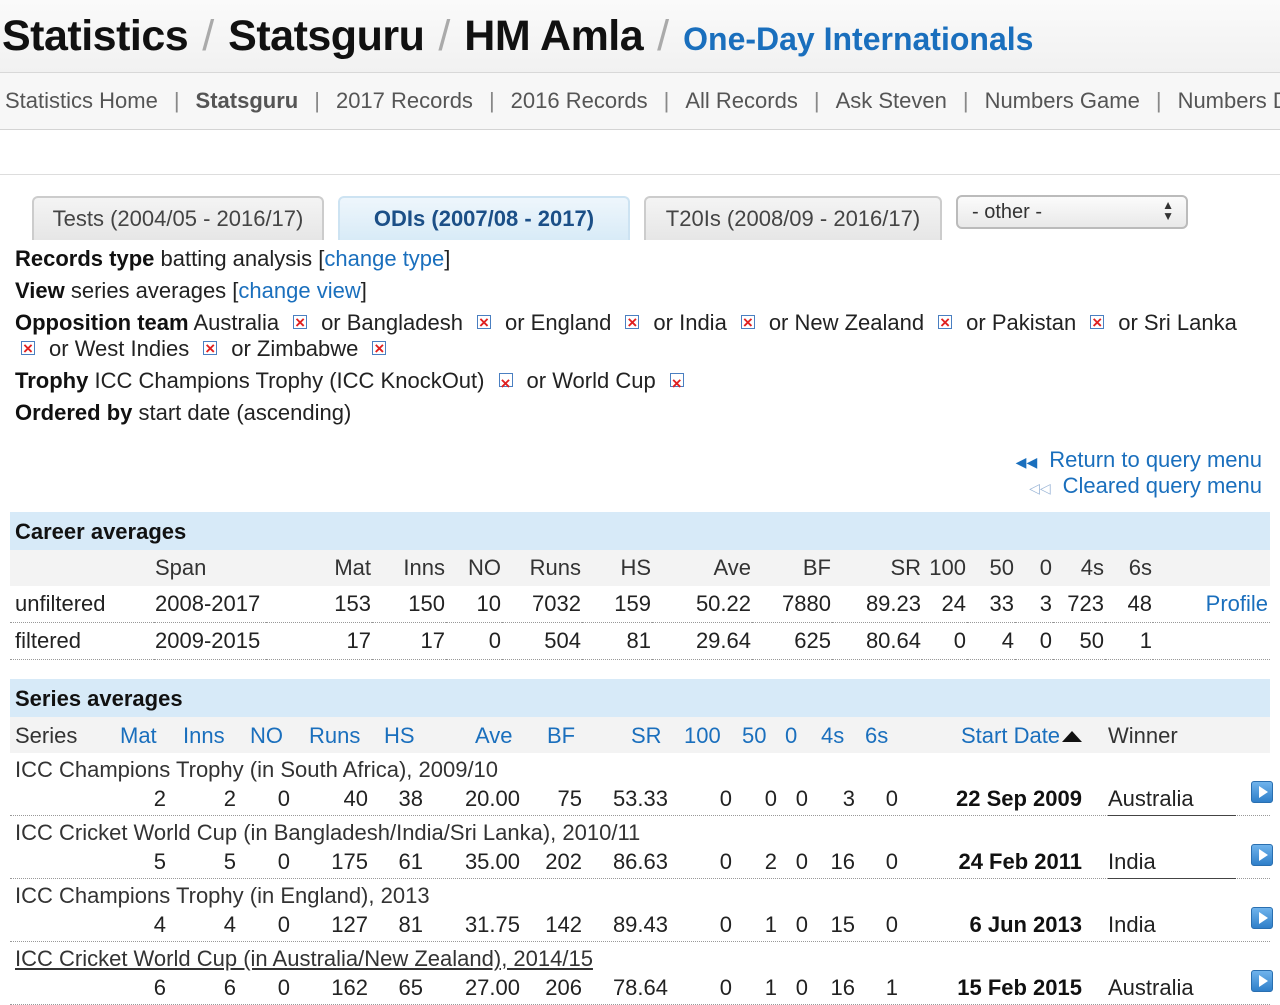  Describe the element at coordinates (1151, 987) in the screenshot. I see `winner: Australia` at that location.